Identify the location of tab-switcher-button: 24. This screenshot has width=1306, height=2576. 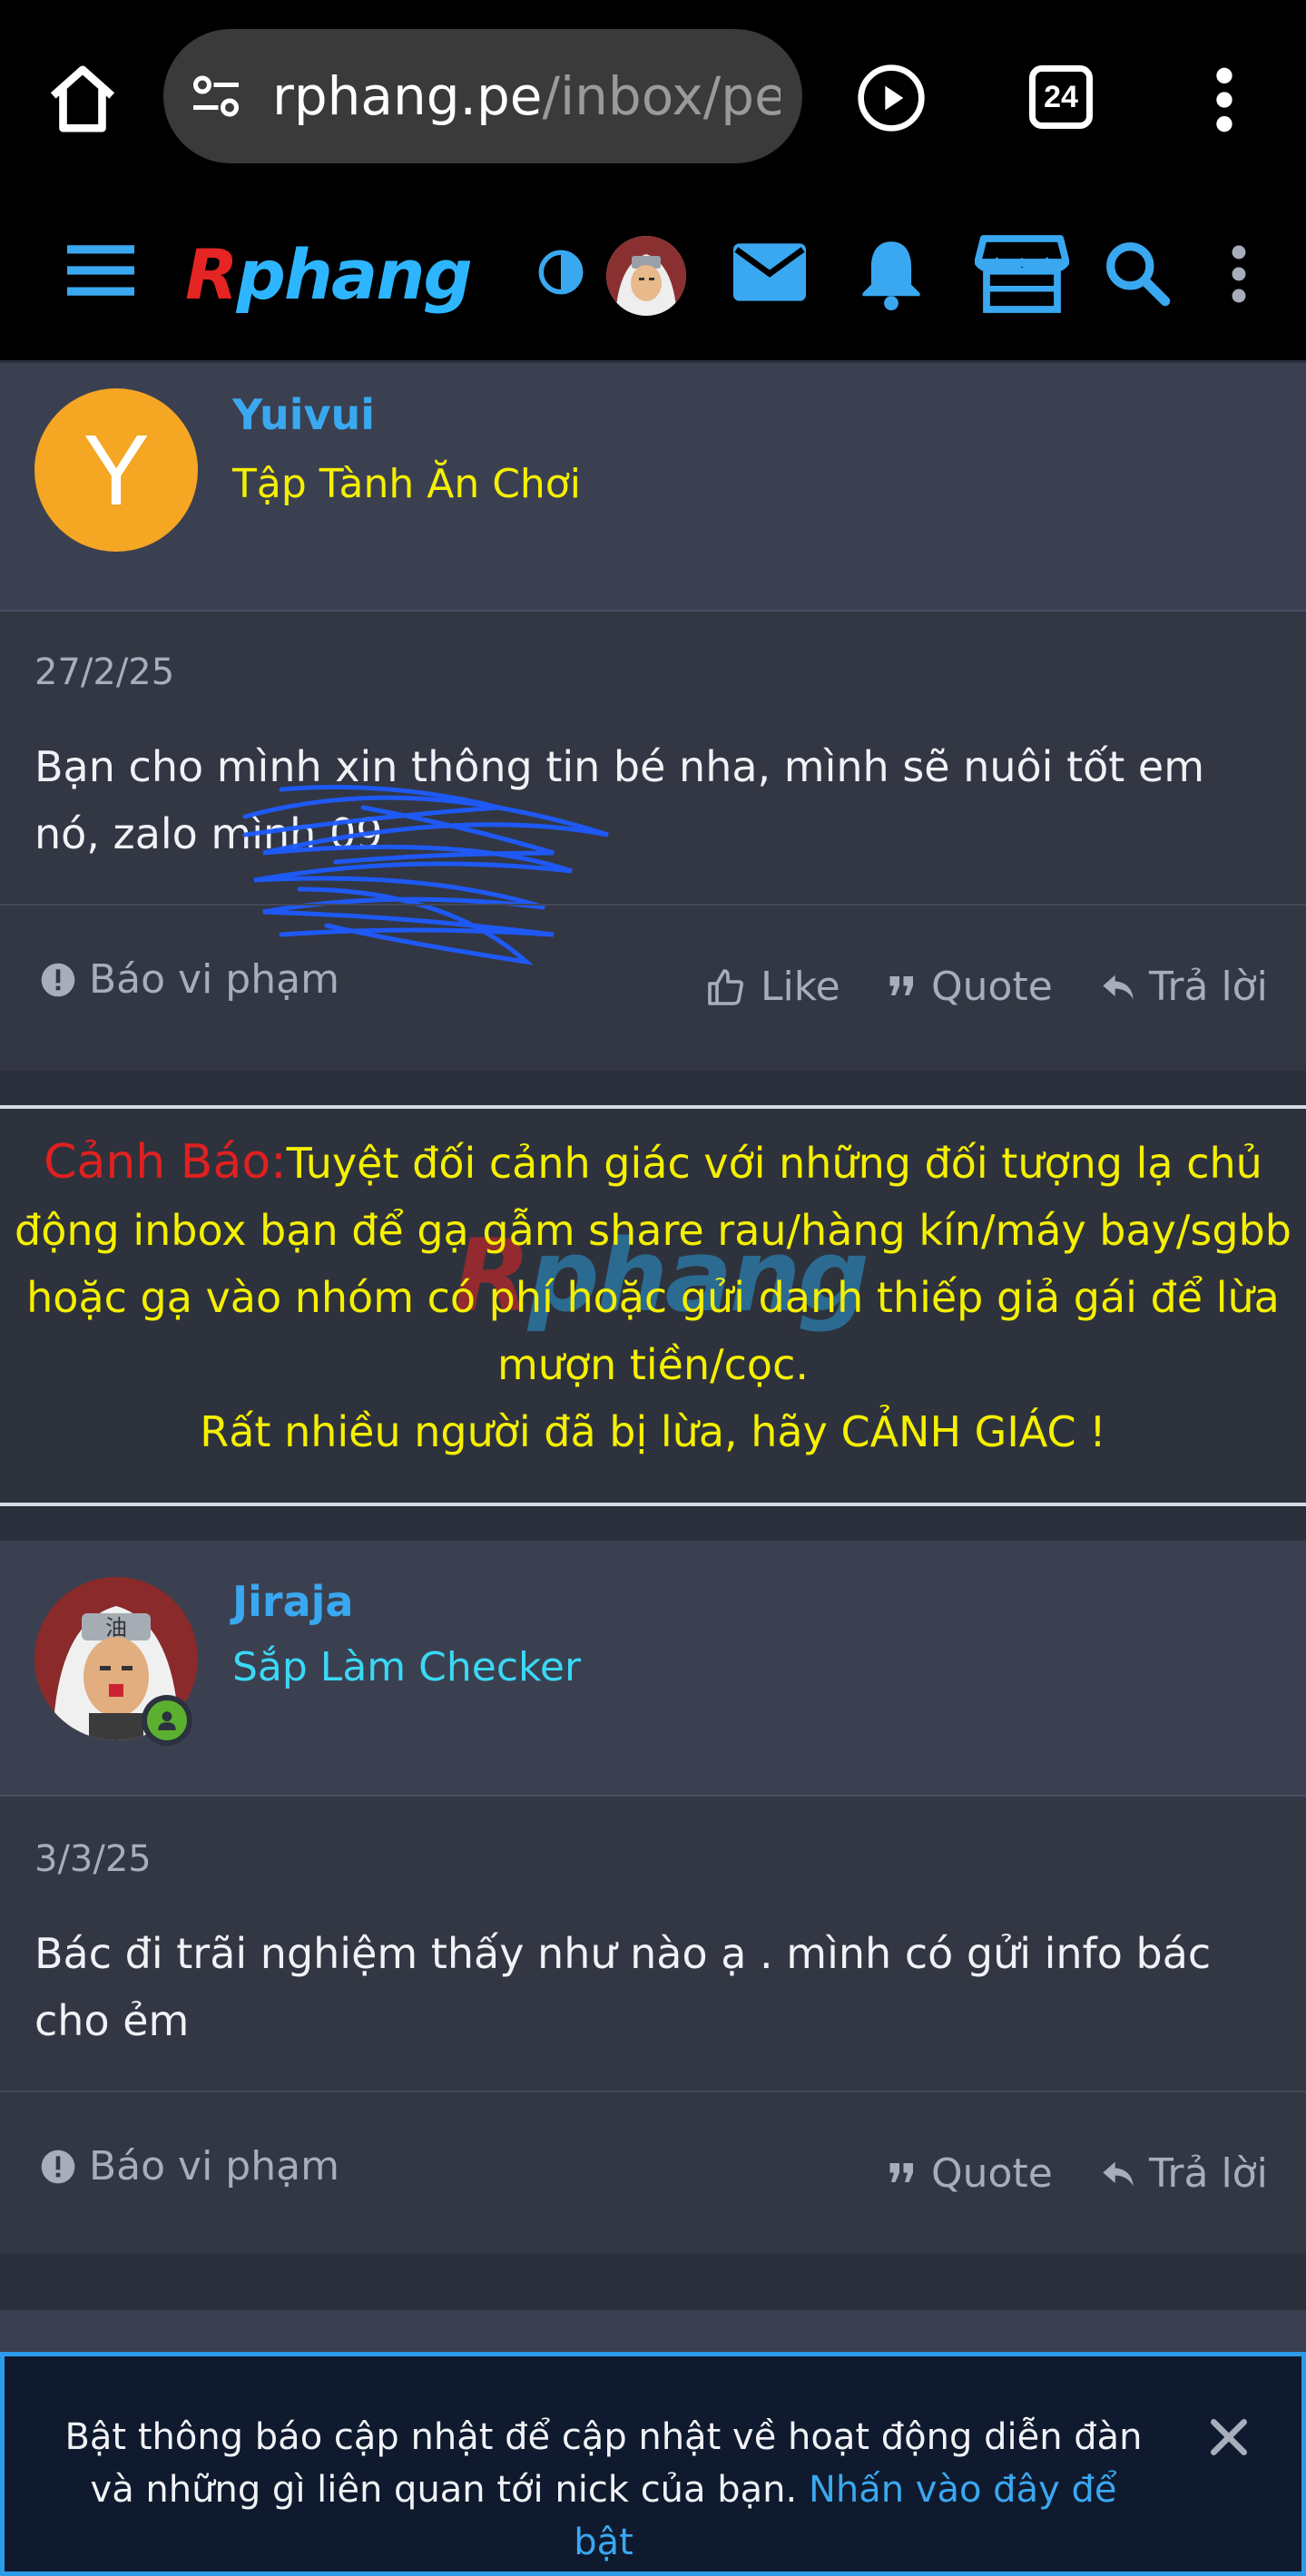
(1061, 97).